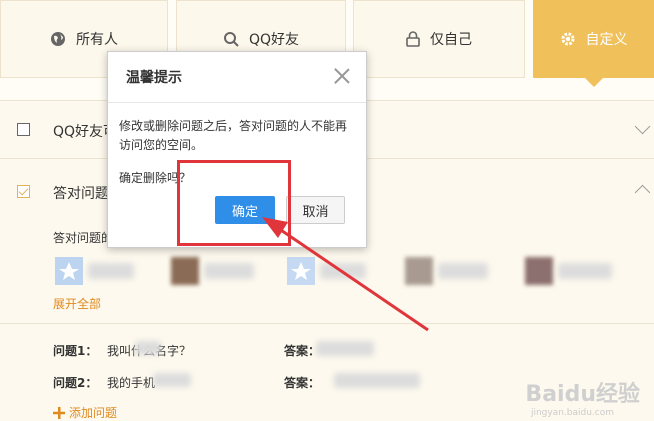 The height and width of the screenshot is (421, 654). What do you see at coordinates (345, 274) in the screenshot?
I see `annotation-arrow` at bounding box center [345, 274].